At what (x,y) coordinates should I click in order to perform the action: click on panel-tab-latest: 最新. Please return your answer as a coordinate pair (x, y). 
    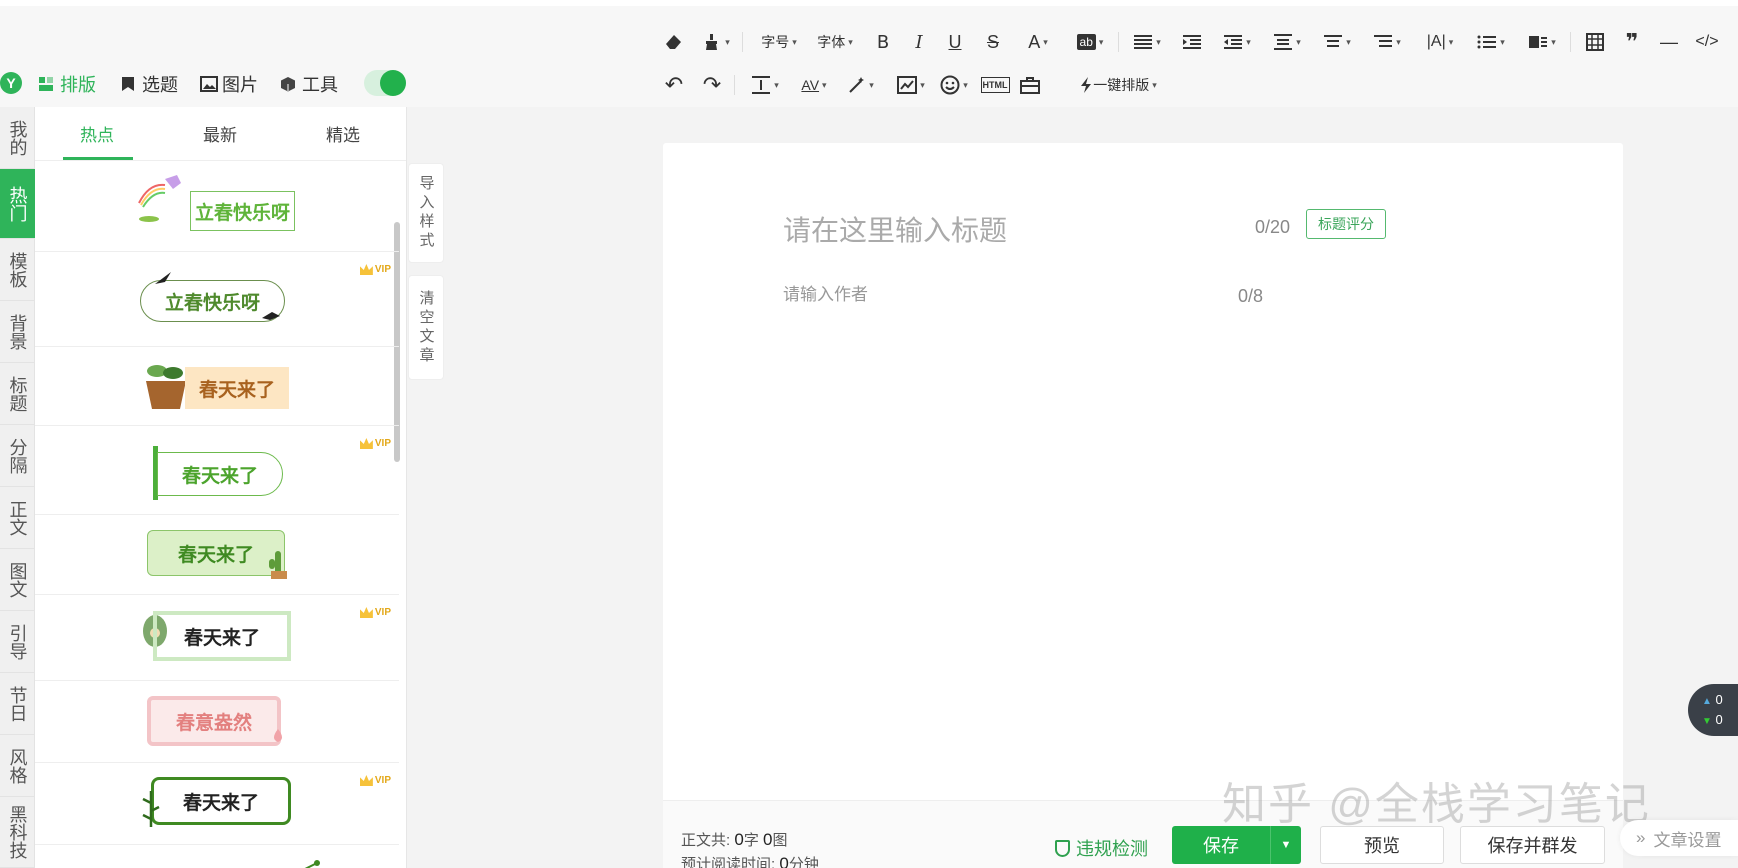
    Looking at the image, I should click on (220, 133).